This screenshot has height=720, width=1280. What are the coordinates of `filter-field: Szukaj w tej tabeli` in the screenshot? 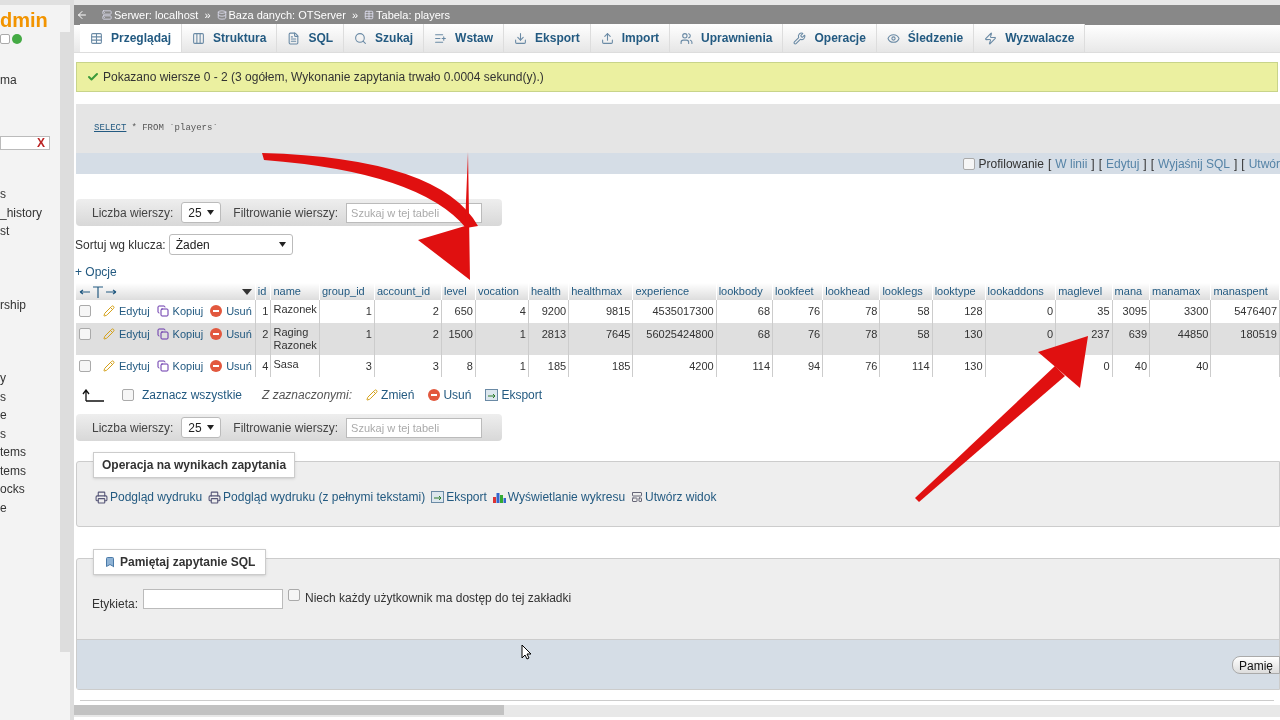 It's located at (414, 427).